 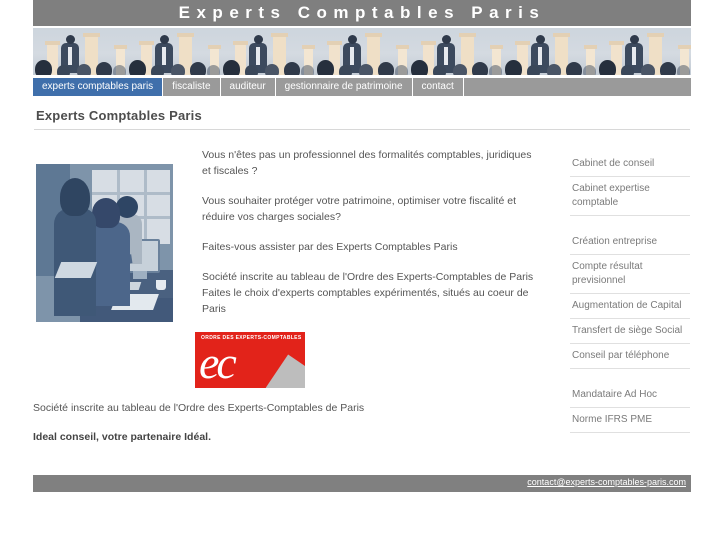 What do you see at coordinates (630, 331) in the screenshot?
I see `sidebar-item-transfert-de-siege-social: Transfert de siège Social` at bounding box center [630, 331].